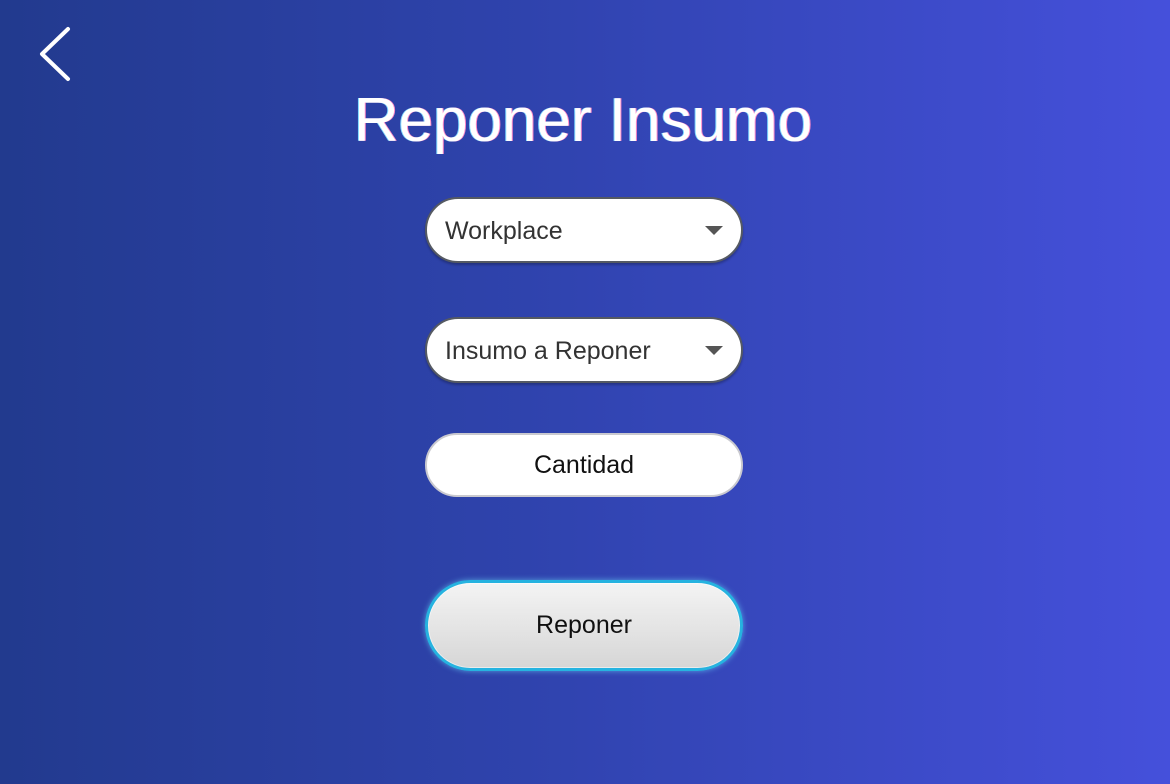  I want to click on chevron-left-icon, so click(55, 54).